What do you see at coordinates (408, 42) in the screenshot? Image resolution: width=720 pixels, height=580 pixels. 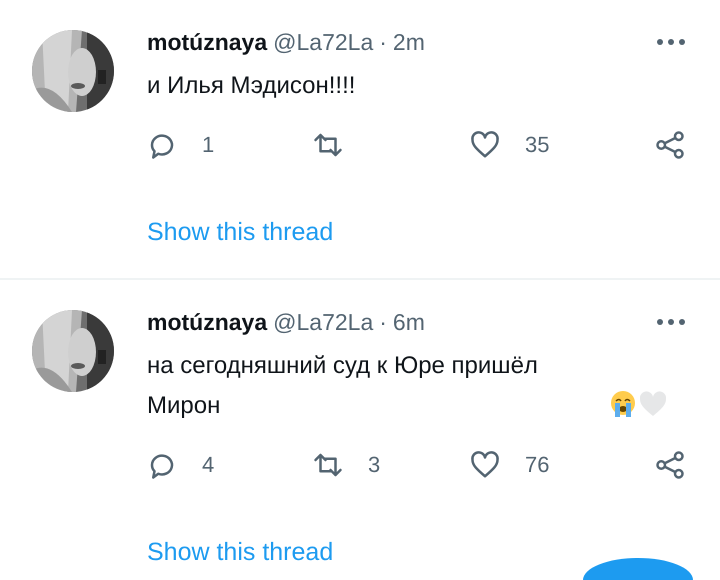 I see `timestamp: 2m` at bounding box center [408, 42].